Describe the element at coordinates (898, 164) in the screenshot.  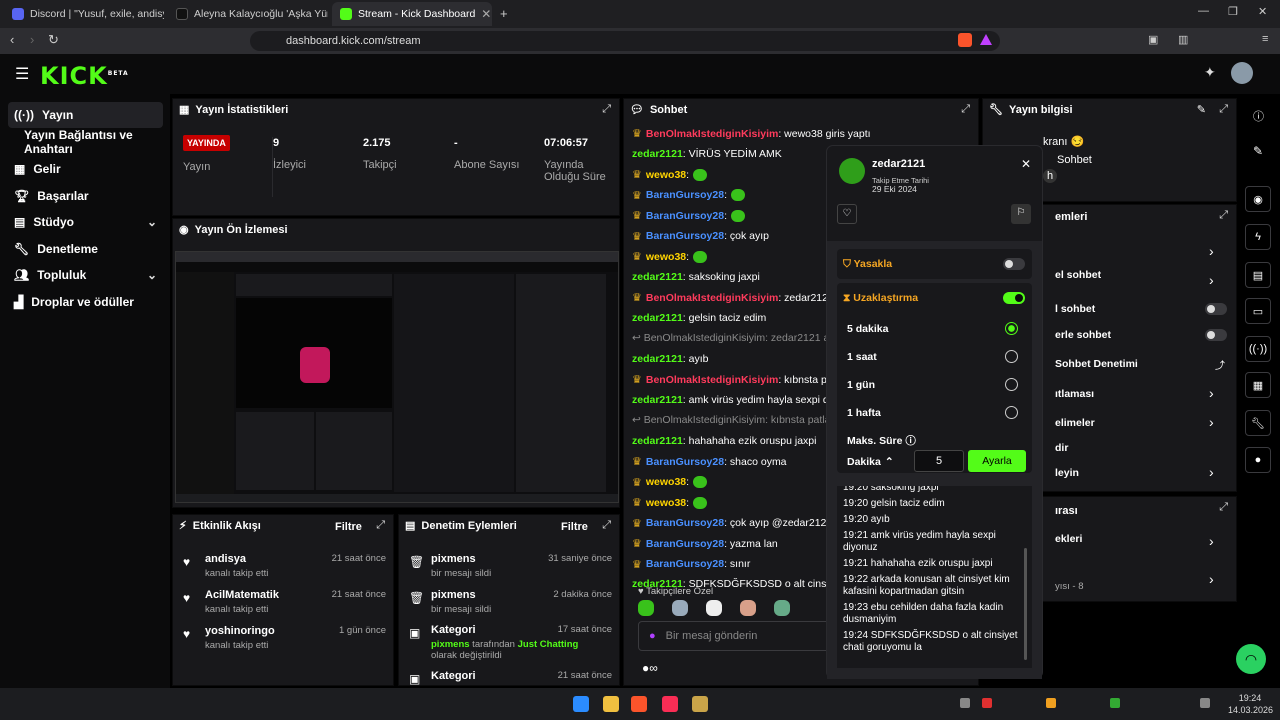
I see `popup-username: zedar2121` at that location.